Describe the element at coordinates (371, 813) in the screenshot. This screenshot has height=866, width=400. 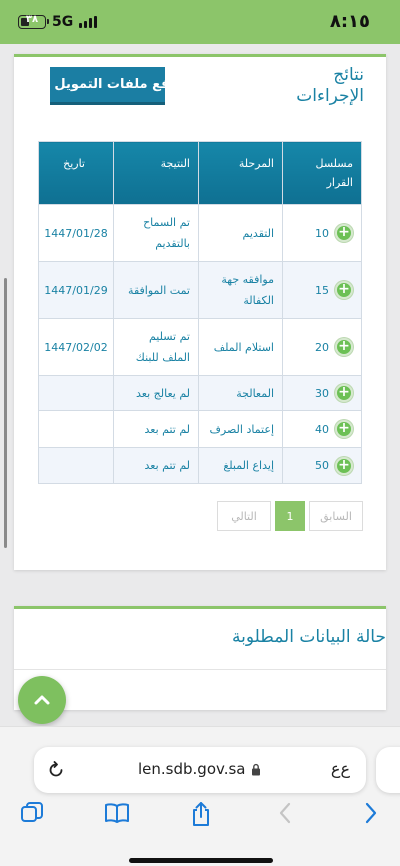
I see `chevron-right-icon` at that location.